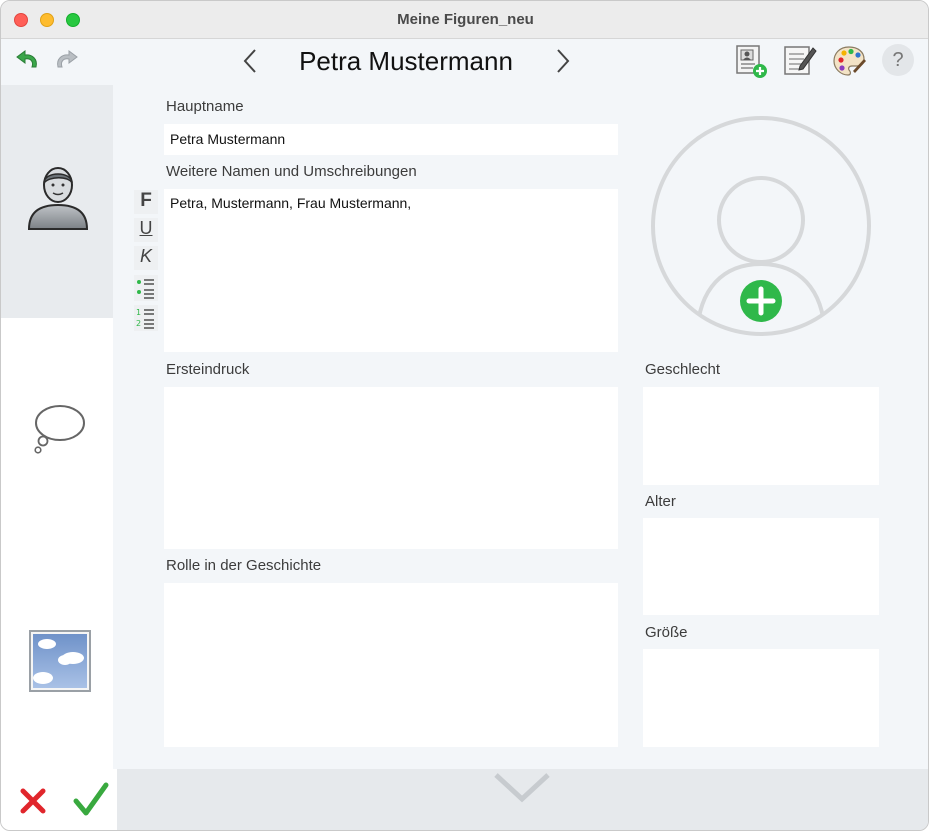 Image resolution: width=929 pixels, height=831 pixels. I want to click on alter-label: Alter, so click(660, 501).